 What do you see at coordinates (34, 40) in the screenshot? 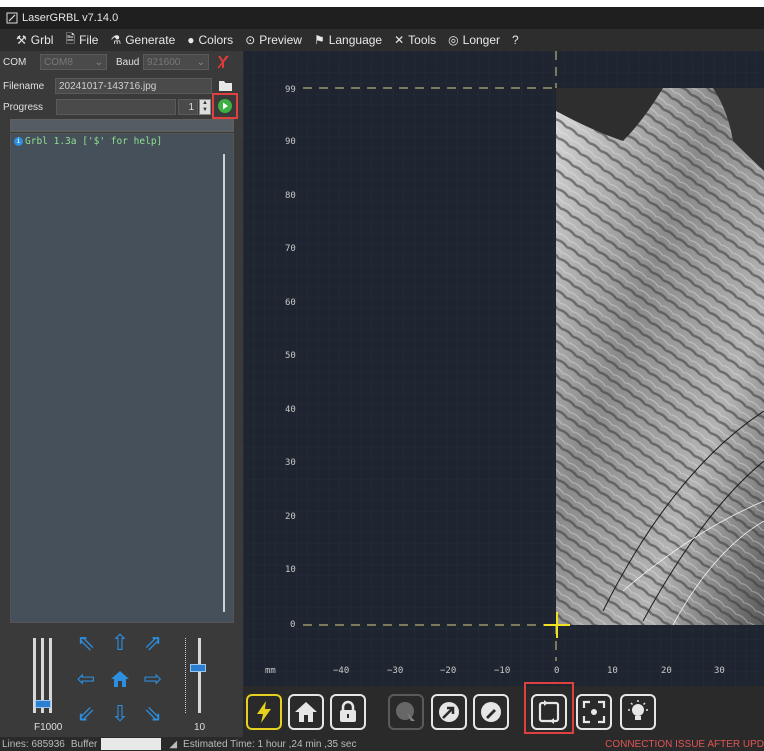
I see `menu-grbl: ⚒ Grbl` at bounding box center [34, 40].